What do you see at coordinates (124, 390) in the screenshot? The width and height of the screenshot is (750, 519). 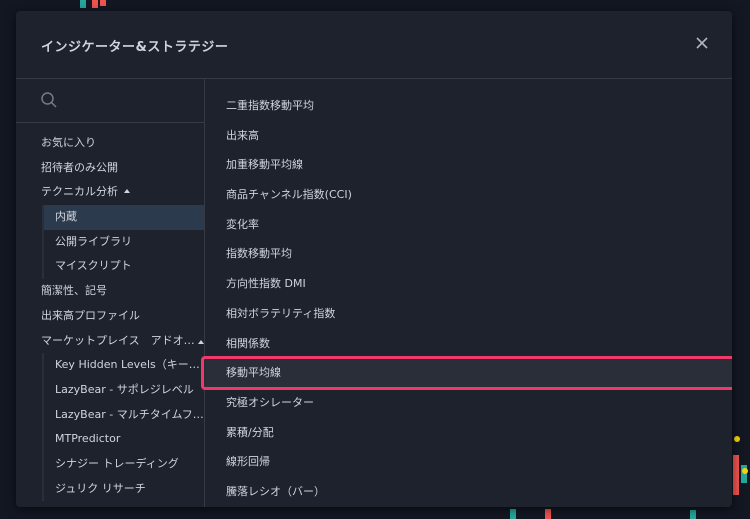 I see `sidebar-item-lazybear-support-resistance: LazyBear - サポレジレベル` at bounding box center [124, 390].